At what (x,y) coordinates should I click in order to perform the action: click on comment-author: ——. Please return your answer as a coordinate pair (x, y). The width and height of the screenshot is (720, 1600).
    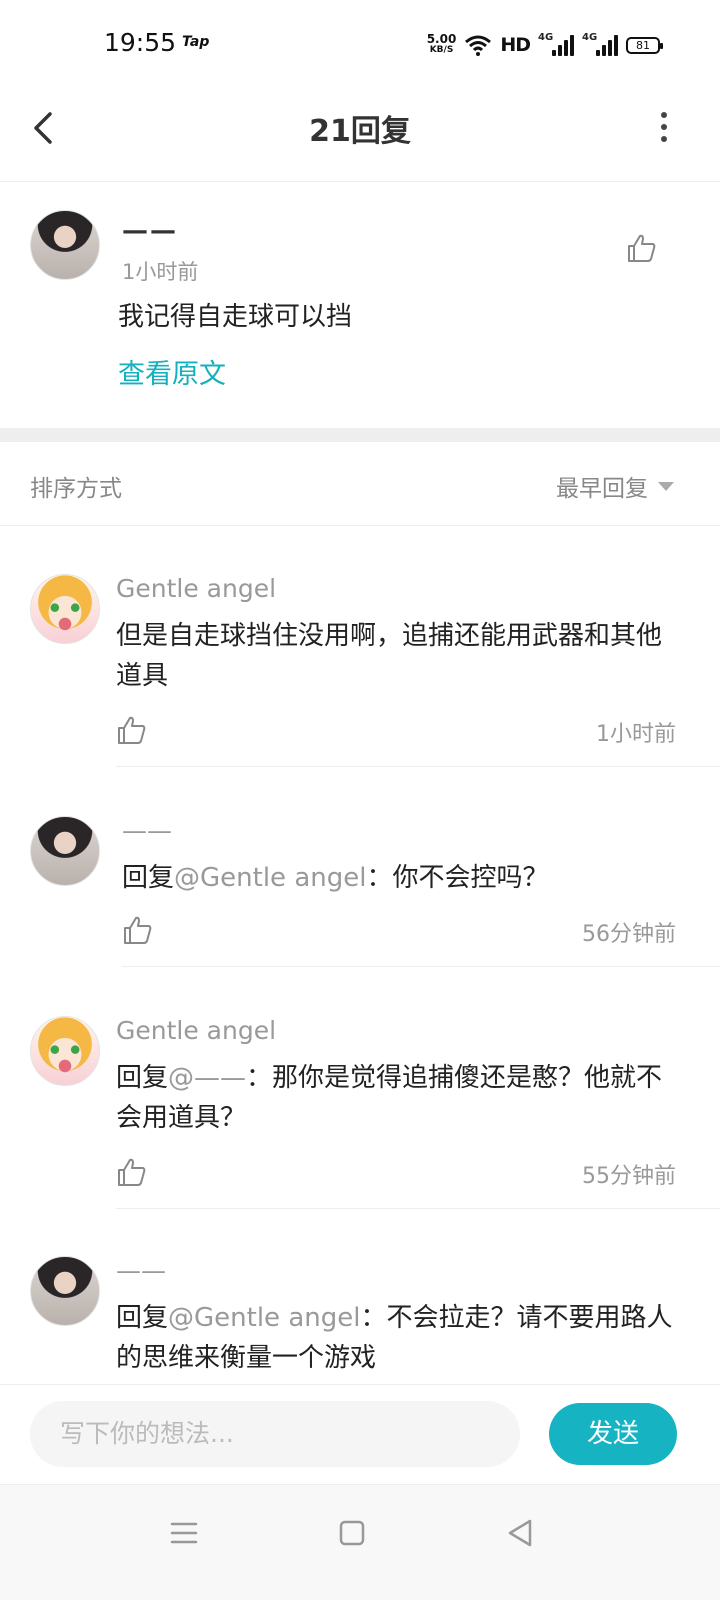
    Looking at the image, I should click on (150, 231).